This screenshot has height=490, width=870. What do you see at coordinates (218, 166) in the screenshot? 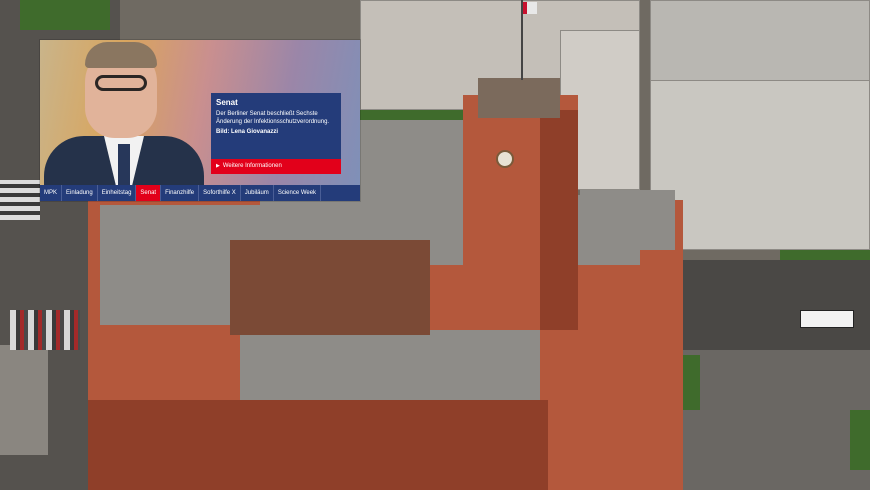
I see `triangle-right-icon: ▶` at bounding box center [218, 166].